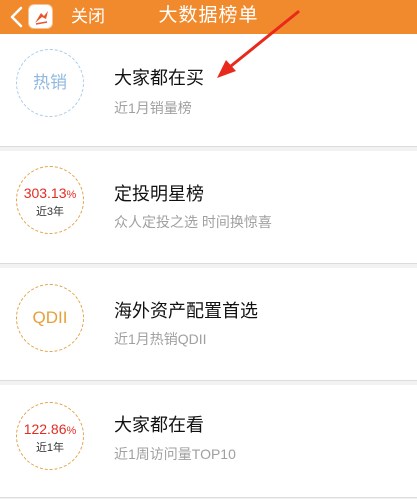  I want to click on item-description: 近1月热销QDII, so click(160, 339).